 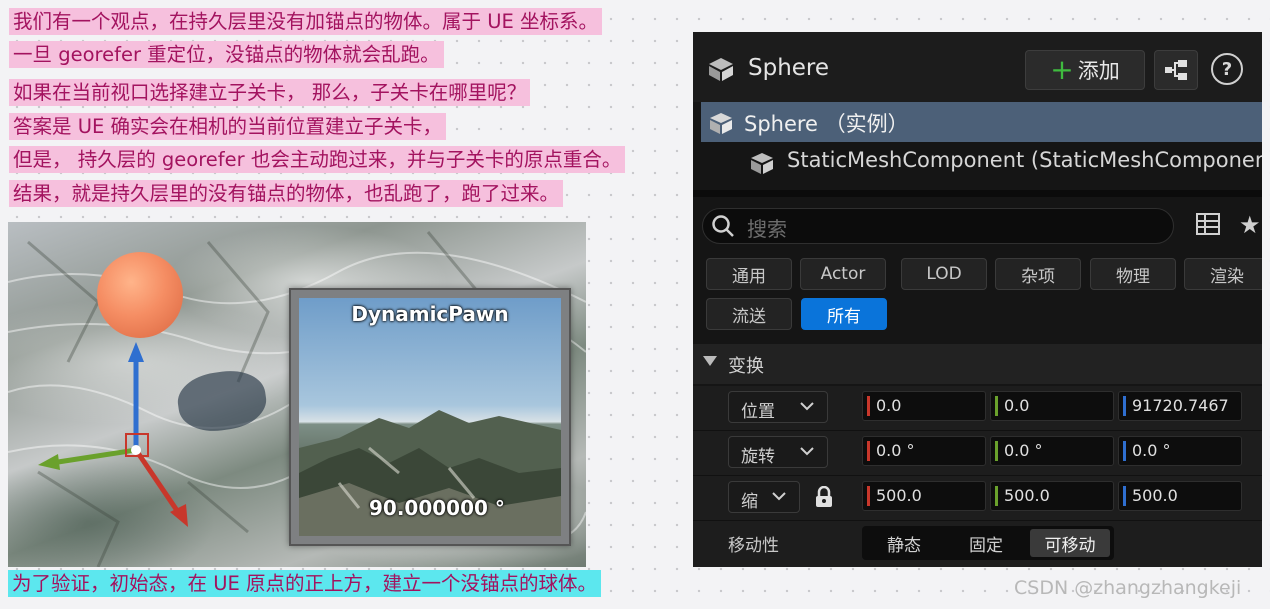 I want to click on preview-angle-readout: 90.000000 °, so click(x=437, y=508).